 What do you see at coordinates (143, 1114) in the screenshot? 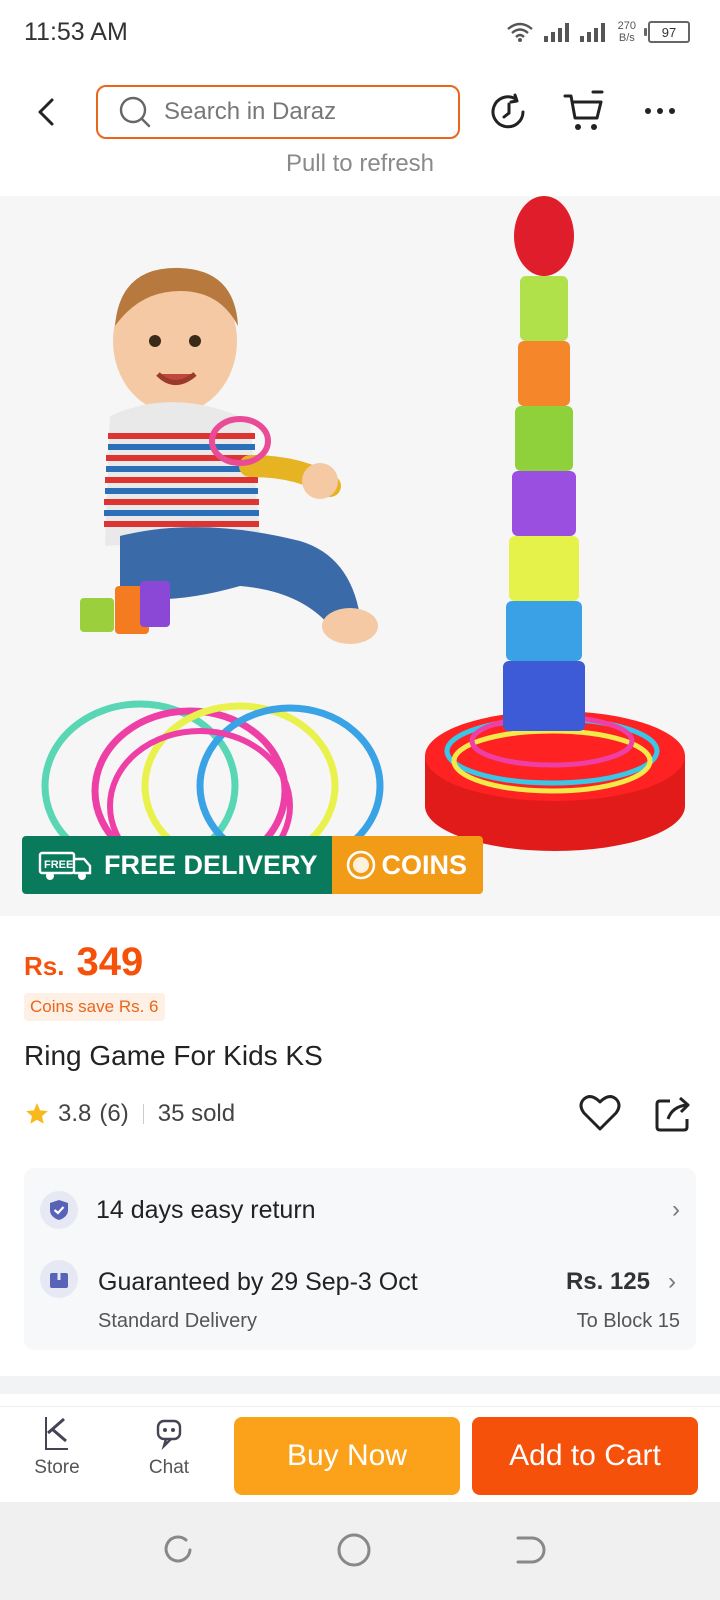
I see `divider` at bounding box center [143, 1114].